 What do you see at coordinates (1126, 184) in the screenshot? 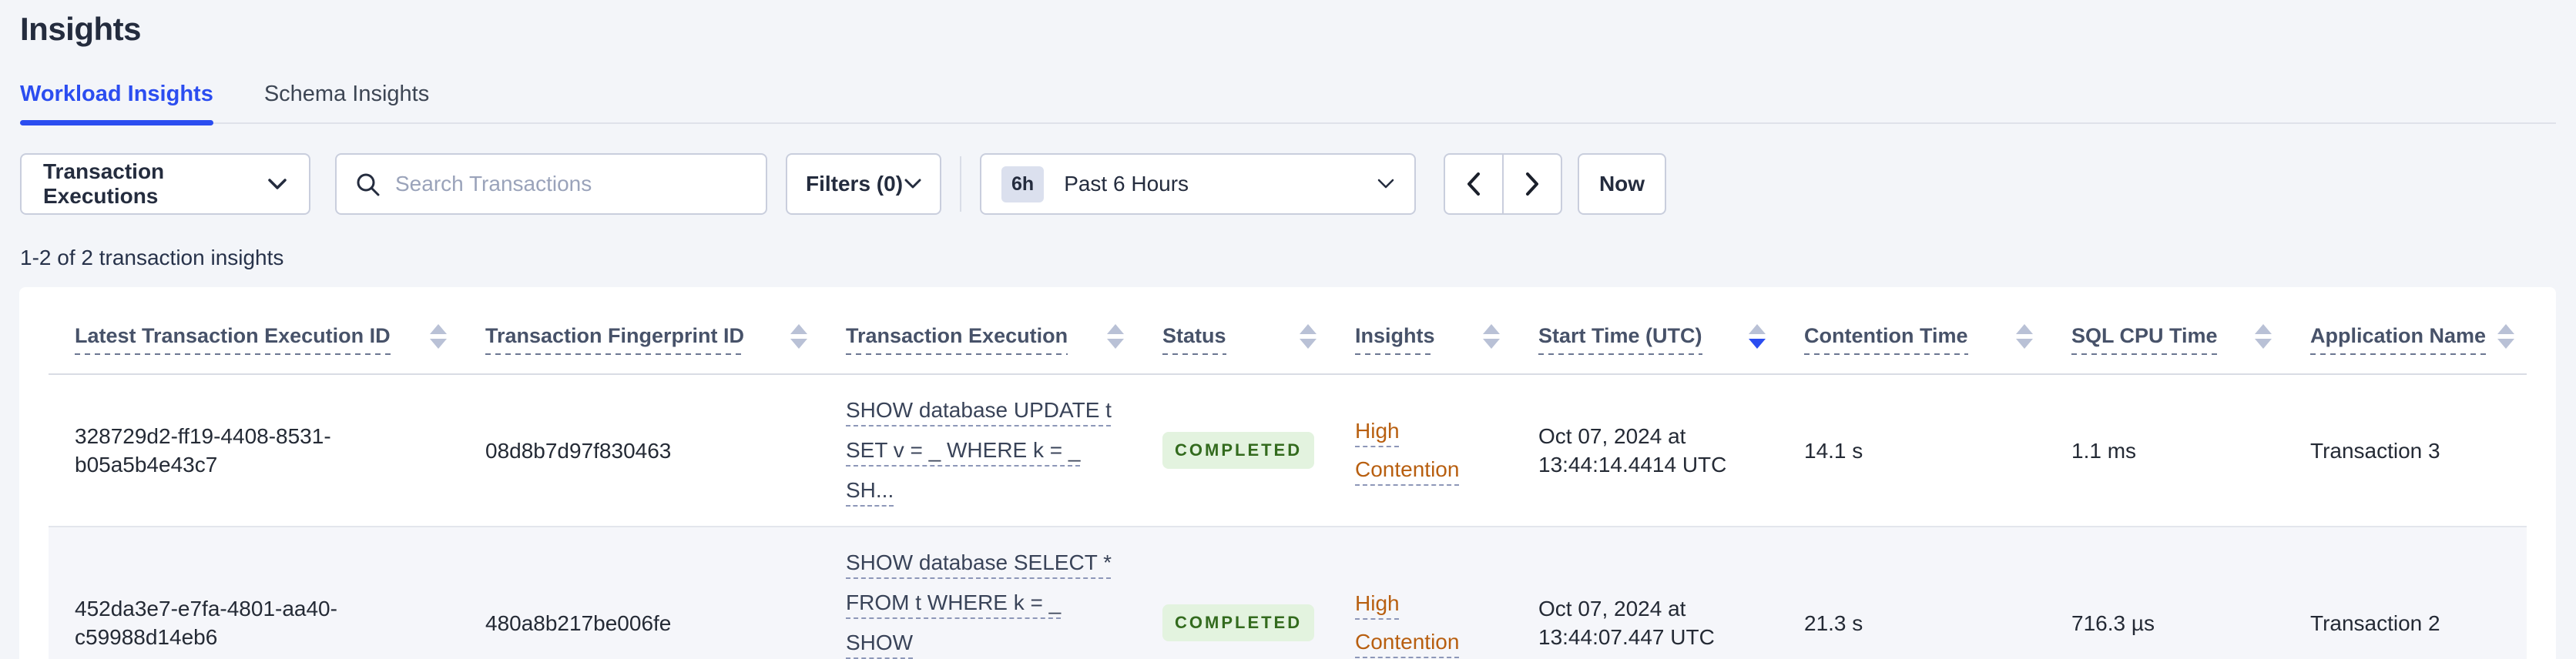
I see `time-range-label: Past 6 Hours` at bounding box center [1126, 184].